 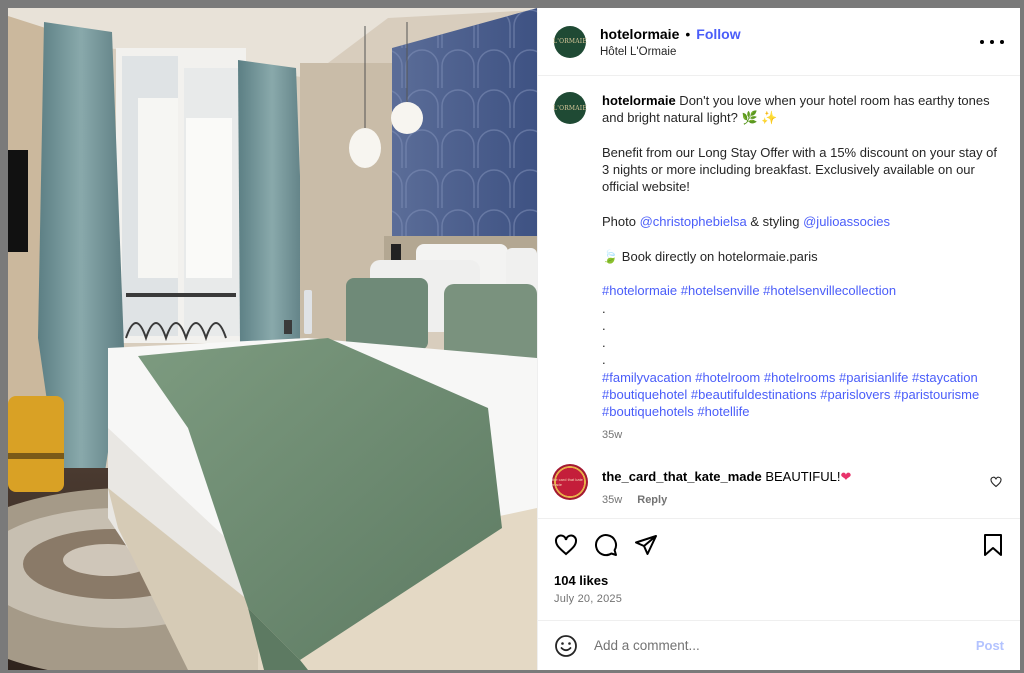 I want to click on heart-icon, so click(x=566, y=545).